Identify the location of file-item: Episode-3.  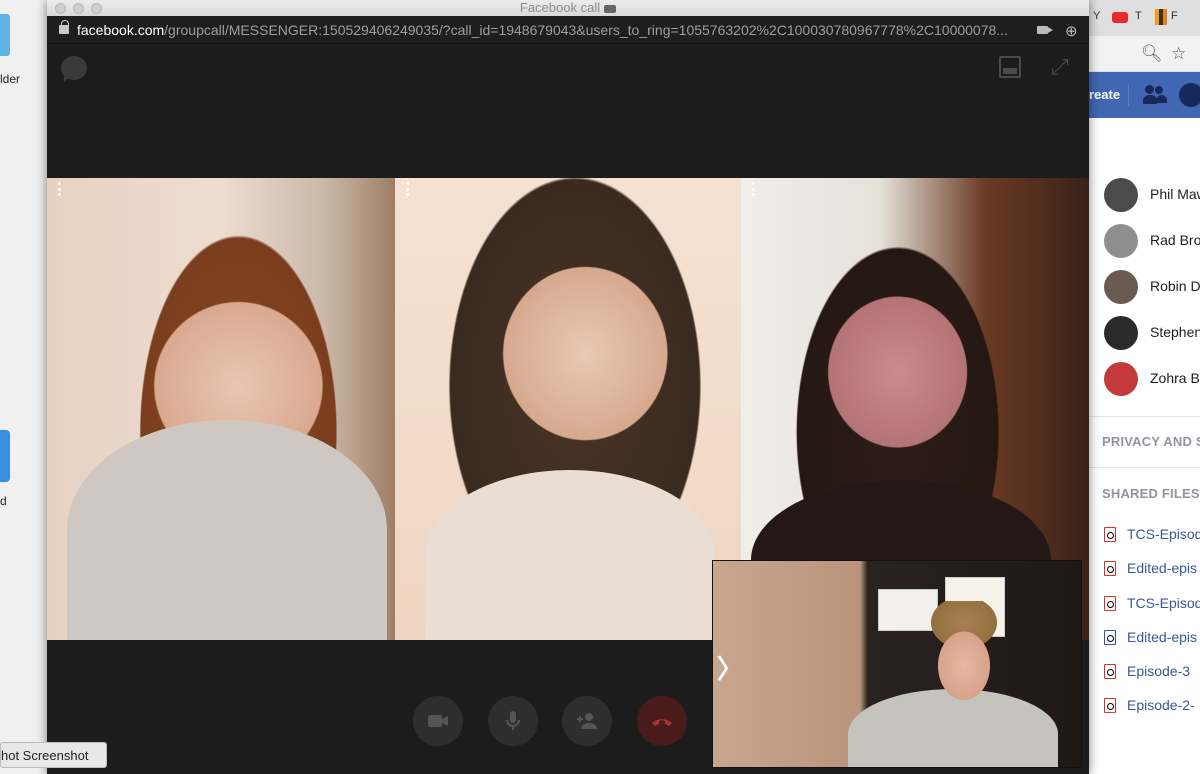
(1144, 672).